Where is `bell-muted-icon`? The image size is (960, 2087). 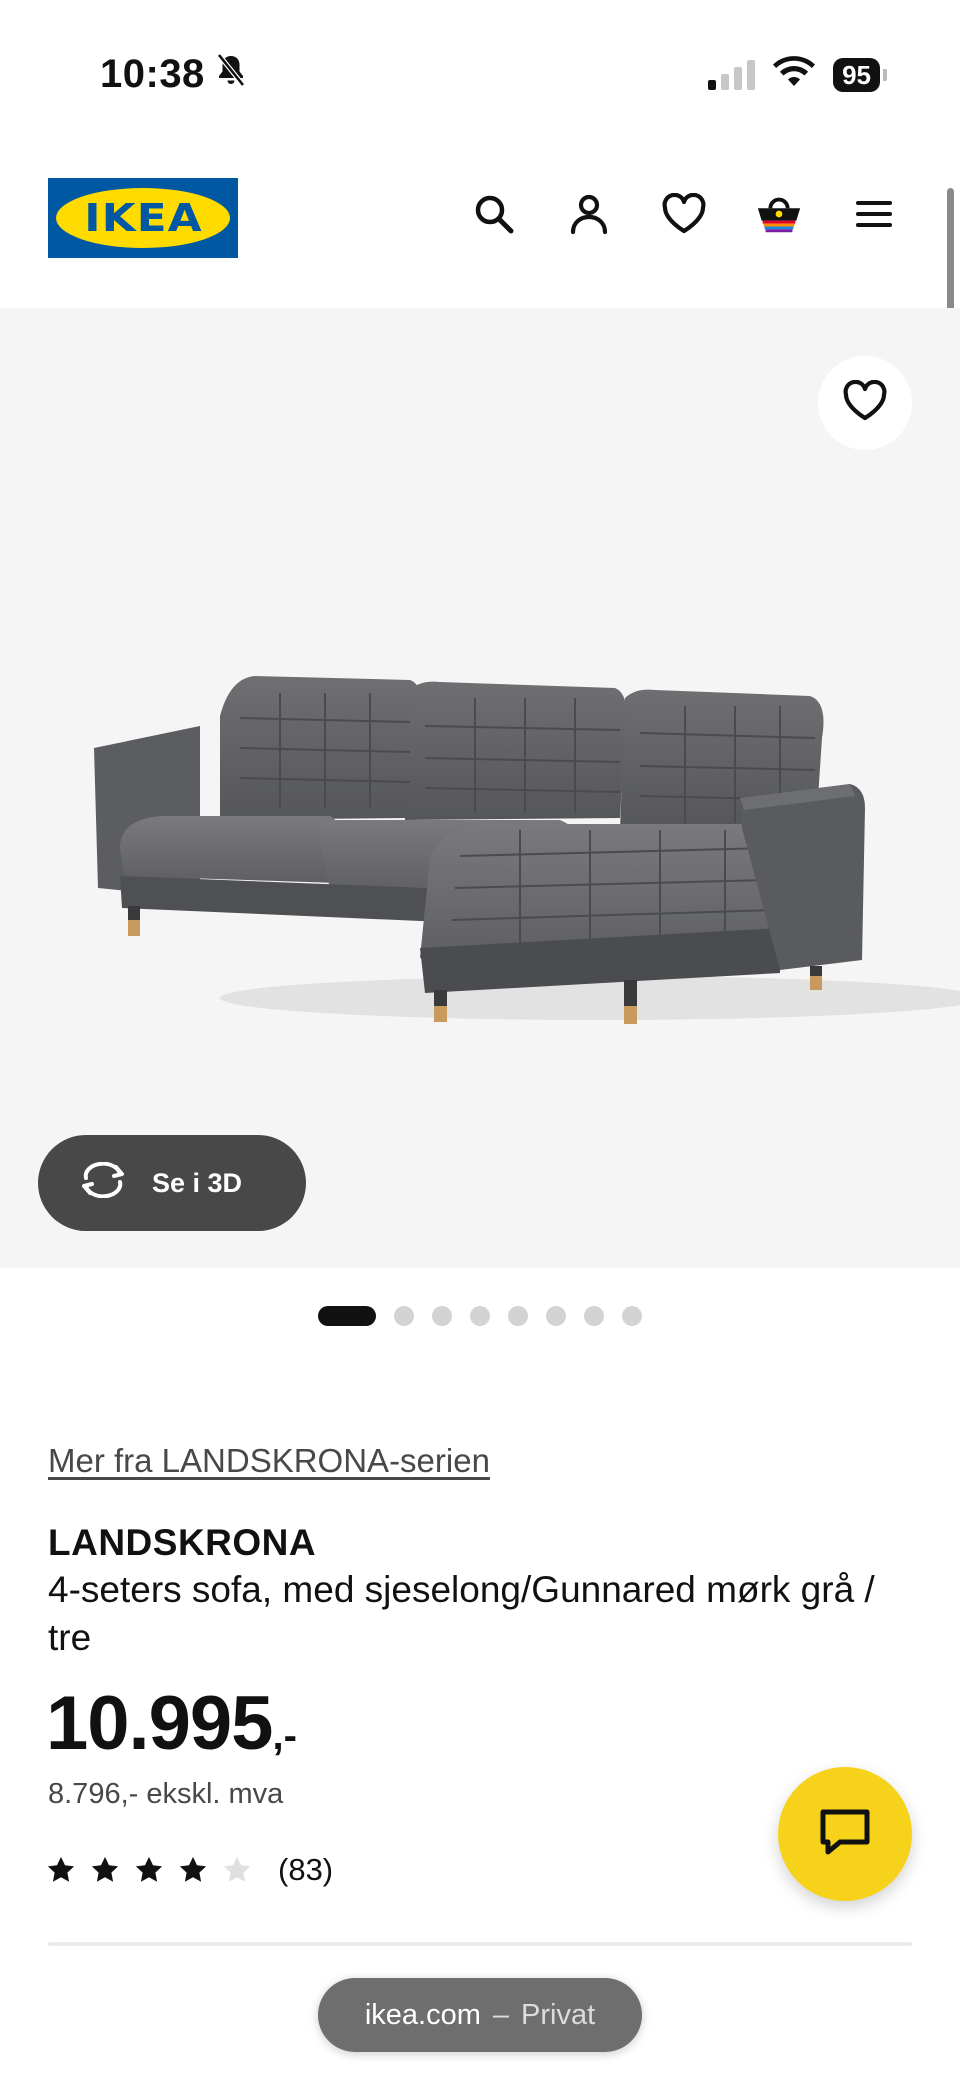
bell-muted-icon is located at coordinates (231, 74).